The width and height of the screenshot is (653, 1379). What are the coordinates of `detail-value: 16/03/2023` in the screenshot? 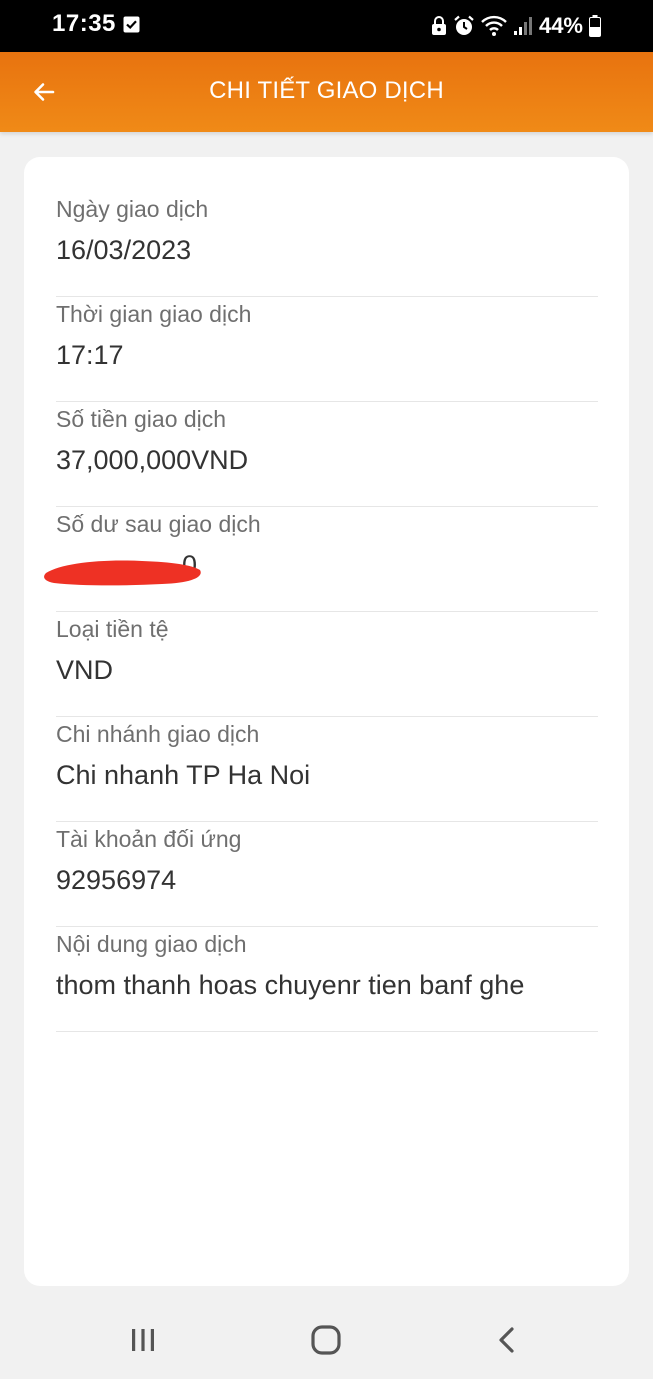 It's located at (124, 250).